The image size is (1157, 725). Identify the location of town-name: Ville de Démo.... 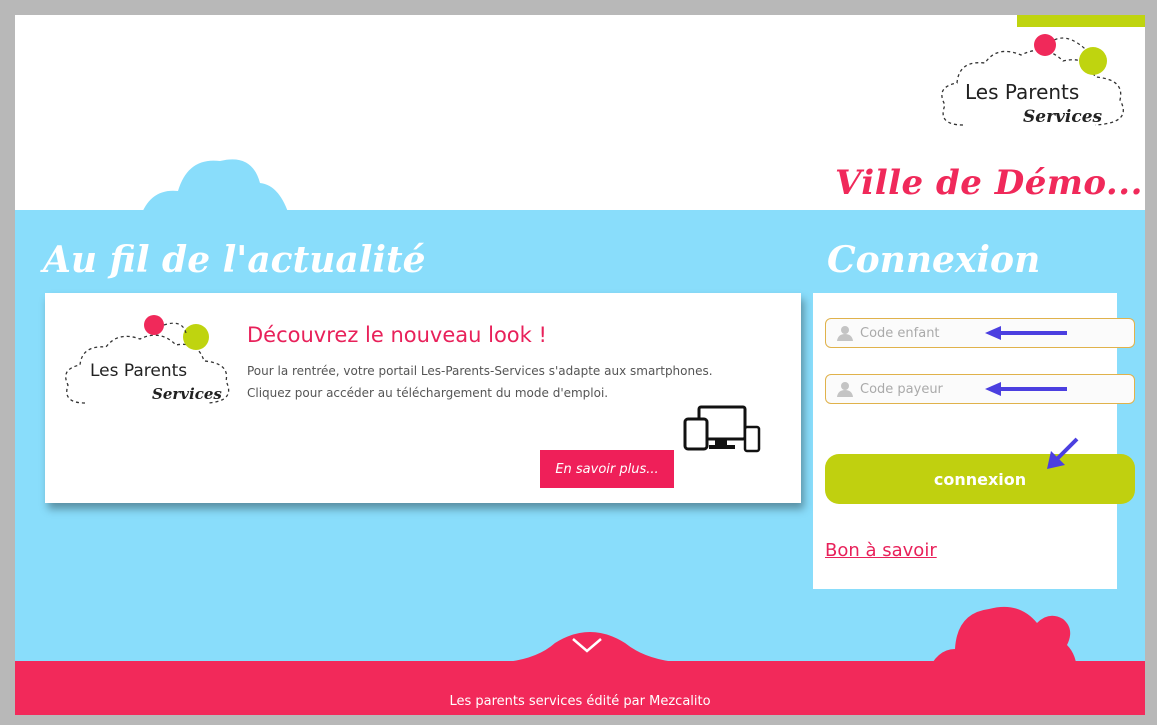
(989, 183).